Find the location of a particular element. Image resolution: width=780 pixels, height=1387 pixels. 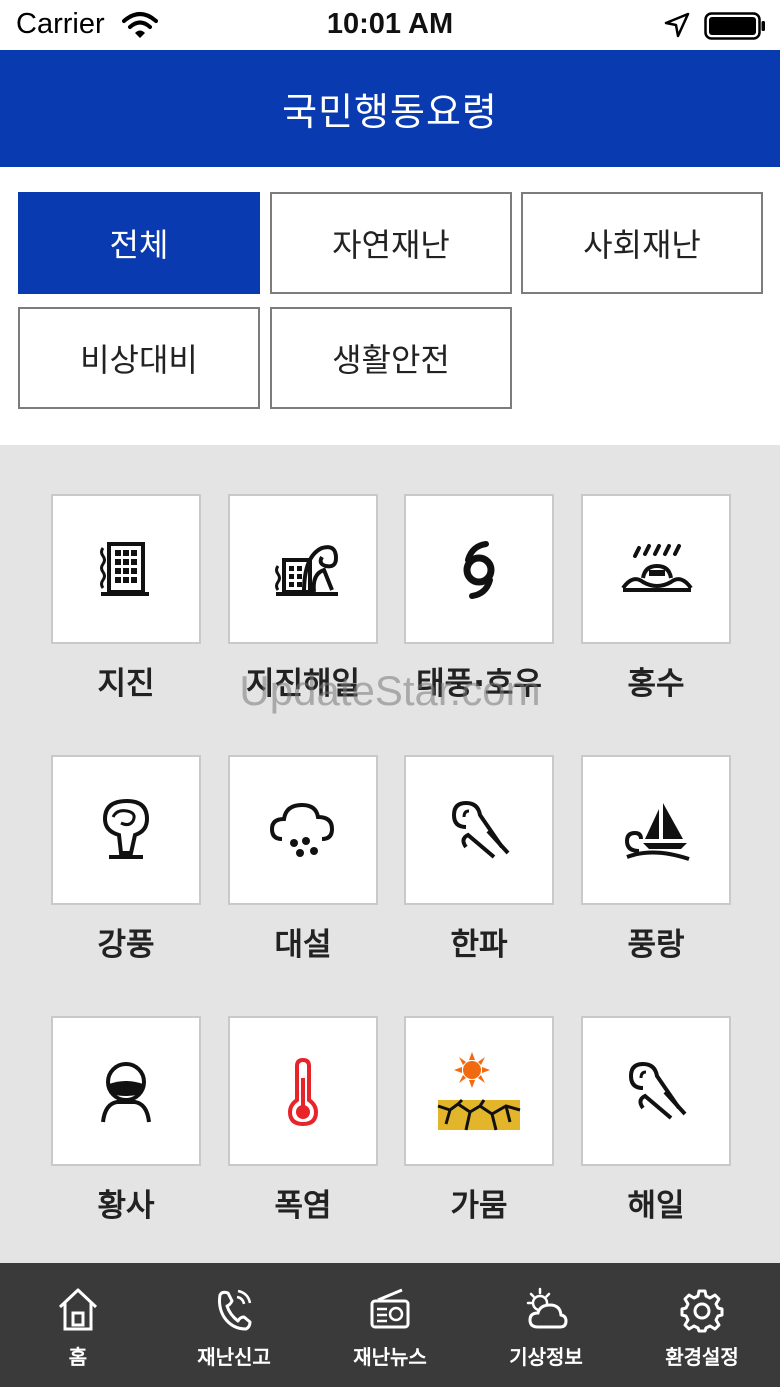

tab-label: 재난신고 is located at coordinates (234, 1357).